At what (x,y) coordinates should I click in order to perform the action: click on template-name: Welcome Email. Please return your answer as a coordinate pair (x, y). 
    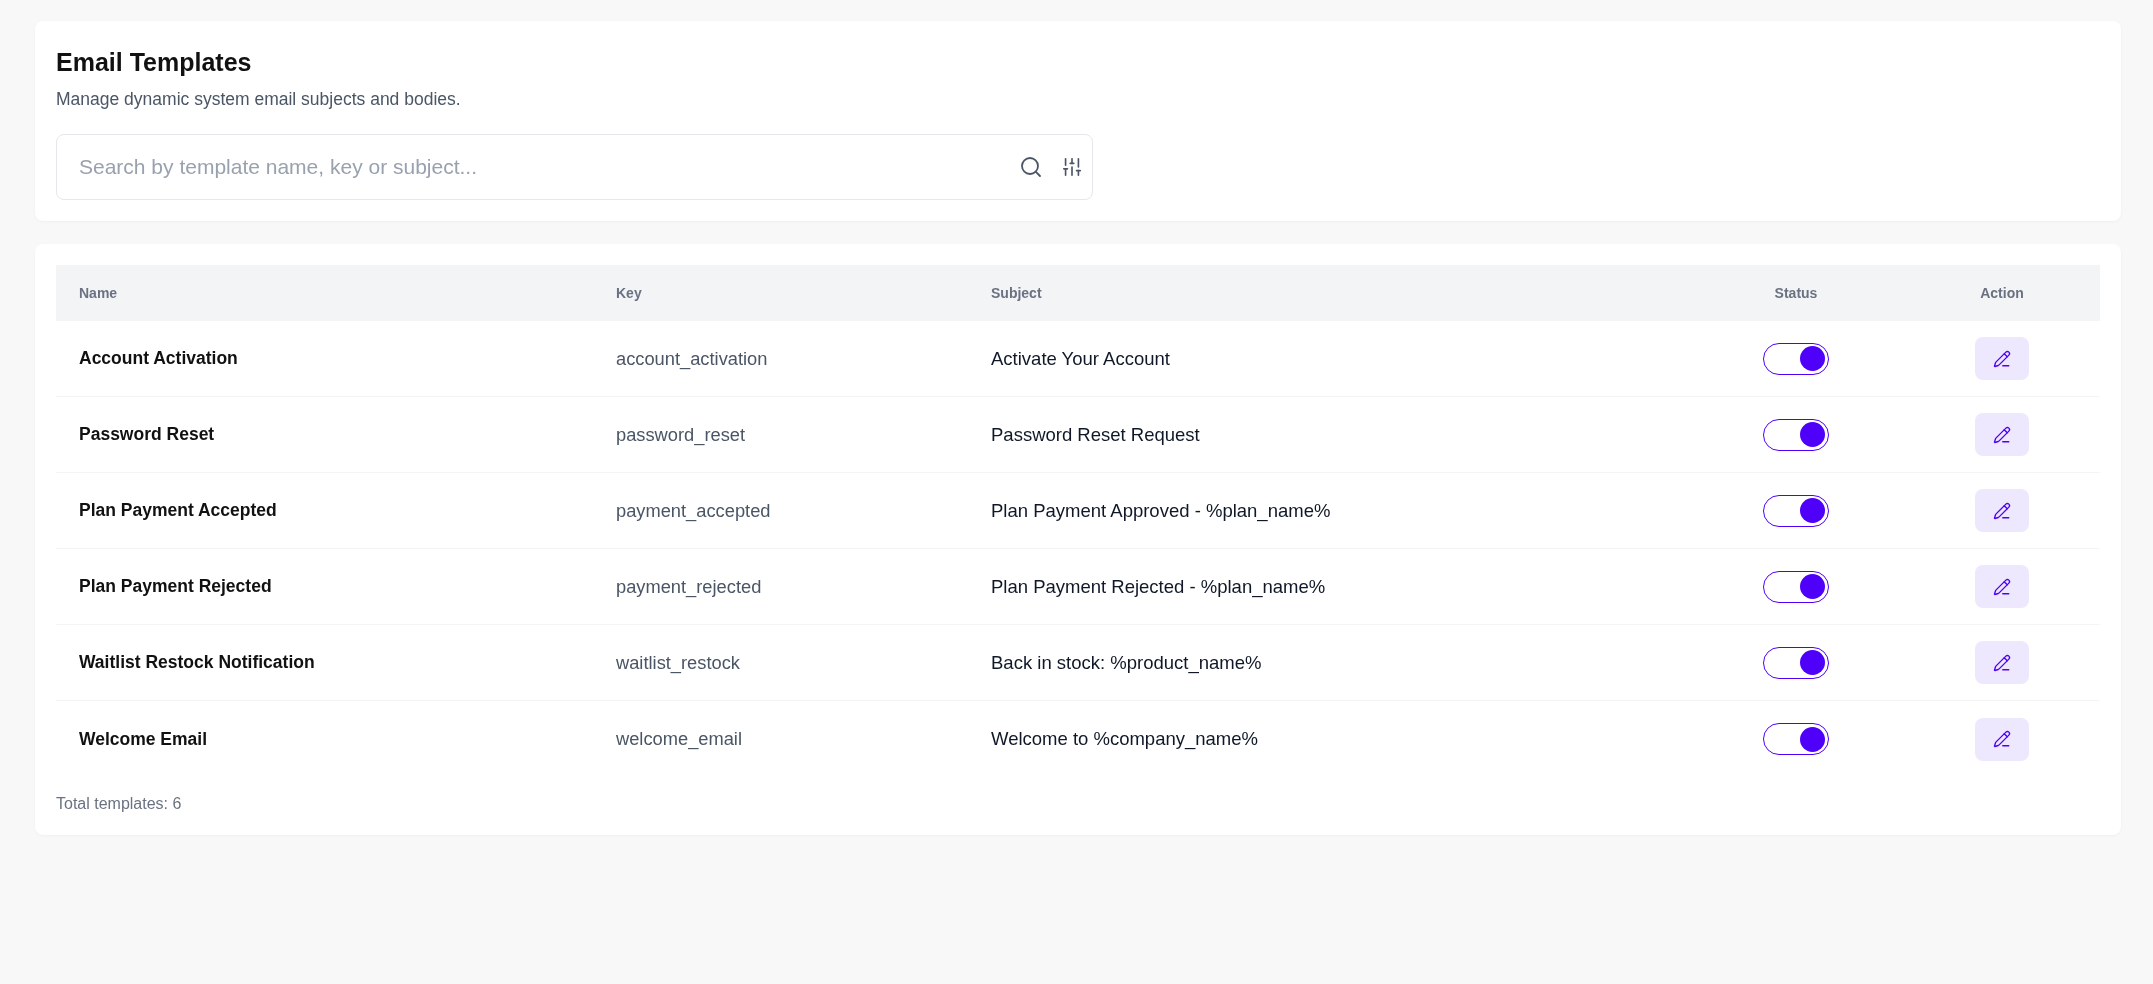
    Looking at the image, I should click on (143, 738).